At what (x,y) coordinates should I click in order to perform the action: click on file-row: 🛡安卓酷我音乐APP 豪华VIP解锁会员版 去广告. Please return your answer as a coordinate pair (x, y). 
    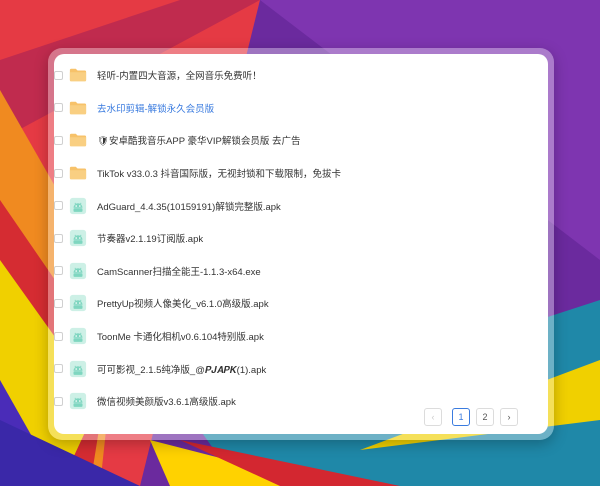
    Looking at the image, I should click on (301, 140).